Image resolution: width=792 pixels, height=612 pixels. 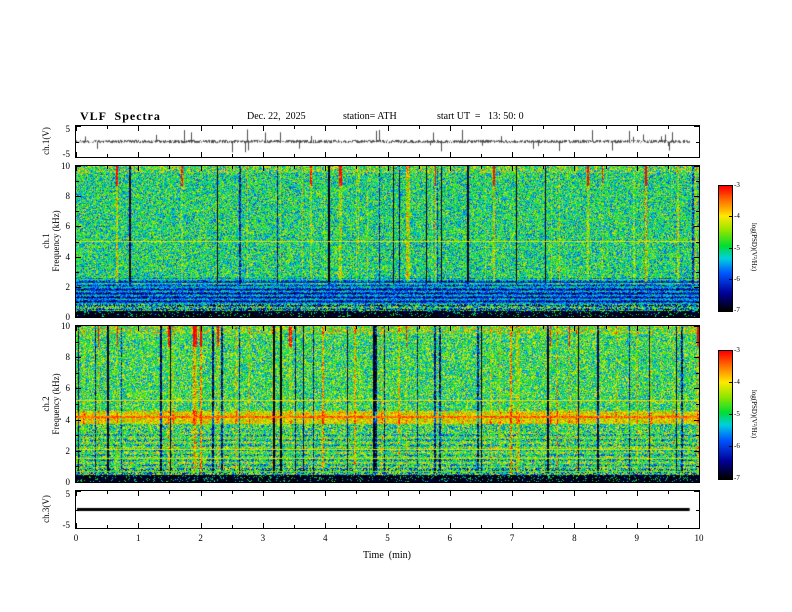 What do you see at coordinates (737, 446) in the screenshot?
I see `colorbar-tick-label: -6` at bounding box center [737, 446].